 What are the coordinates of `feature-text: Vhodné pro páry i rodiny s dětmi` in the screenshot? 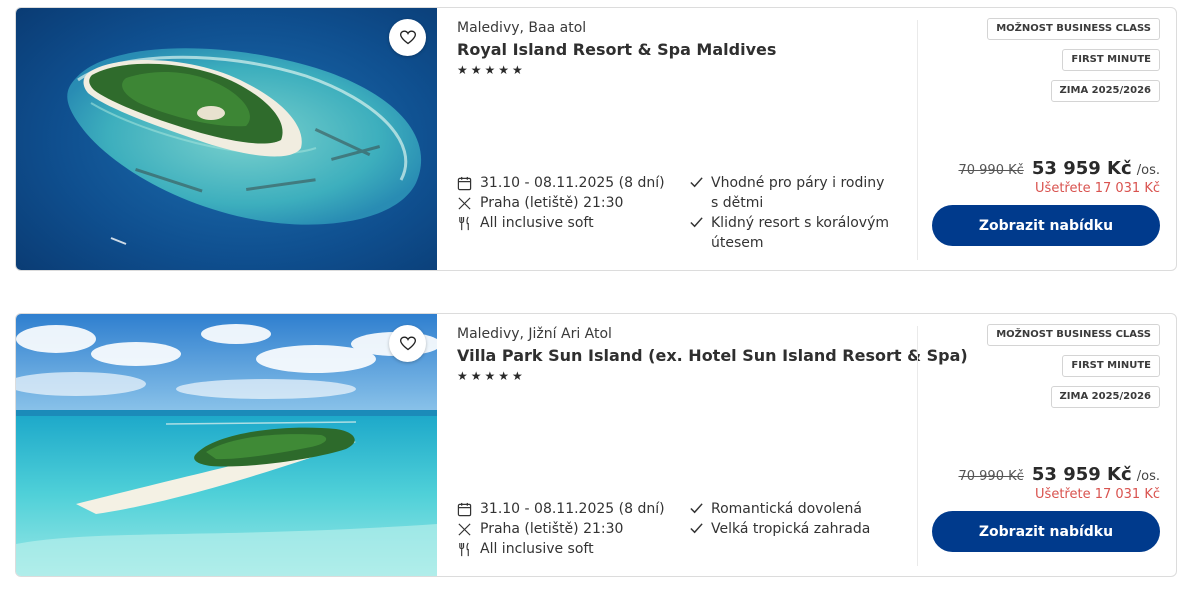 It's located at (798, 193).